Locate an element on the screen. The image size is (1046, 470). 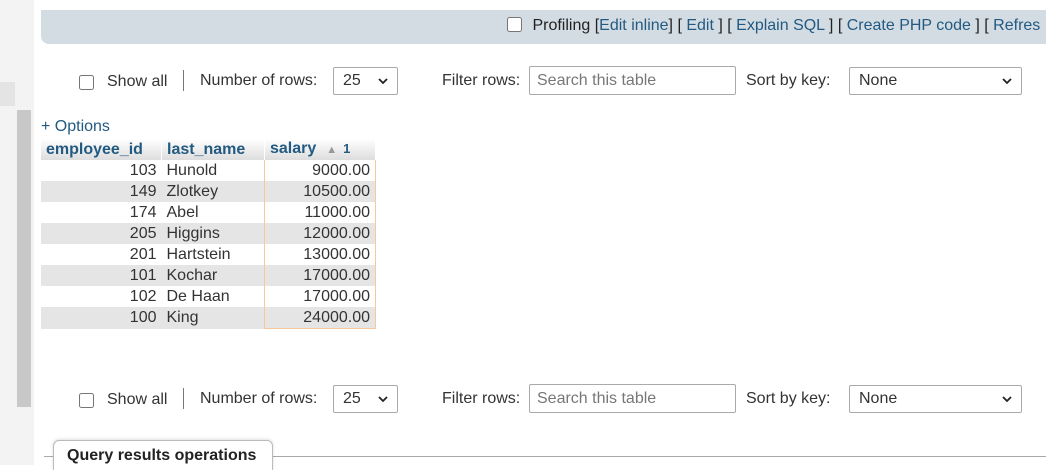
table-row: 201 Hartstein 13000.00 is located at coordinates (208, 254).